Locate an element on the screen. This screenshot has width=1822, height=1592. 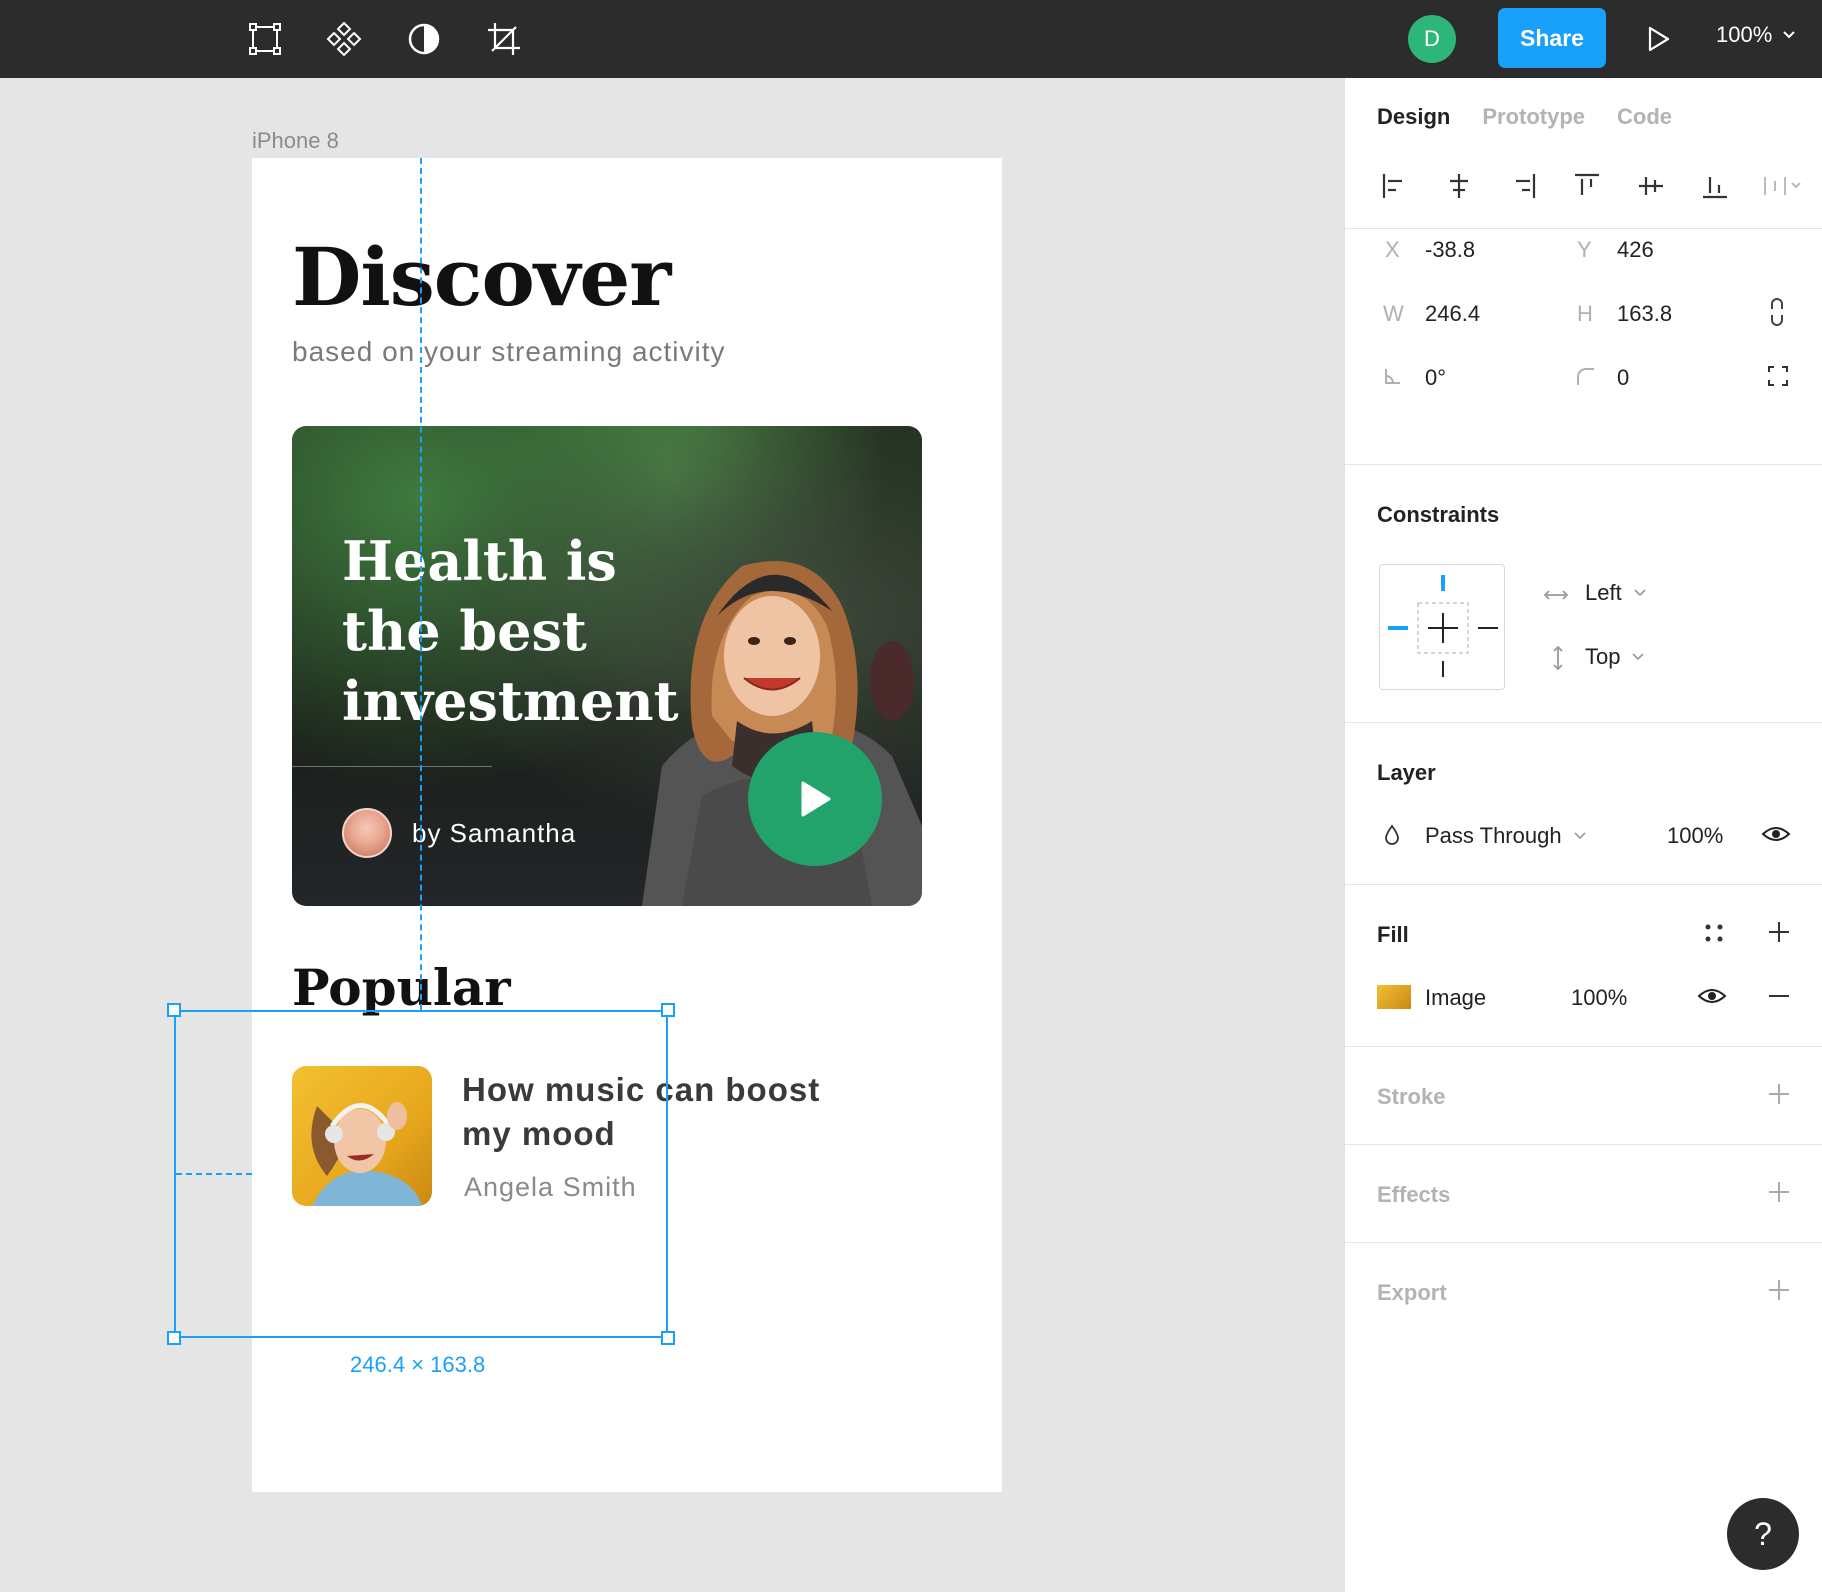
layer-visibility-eye-icon is located at coordinates (1776, 834).